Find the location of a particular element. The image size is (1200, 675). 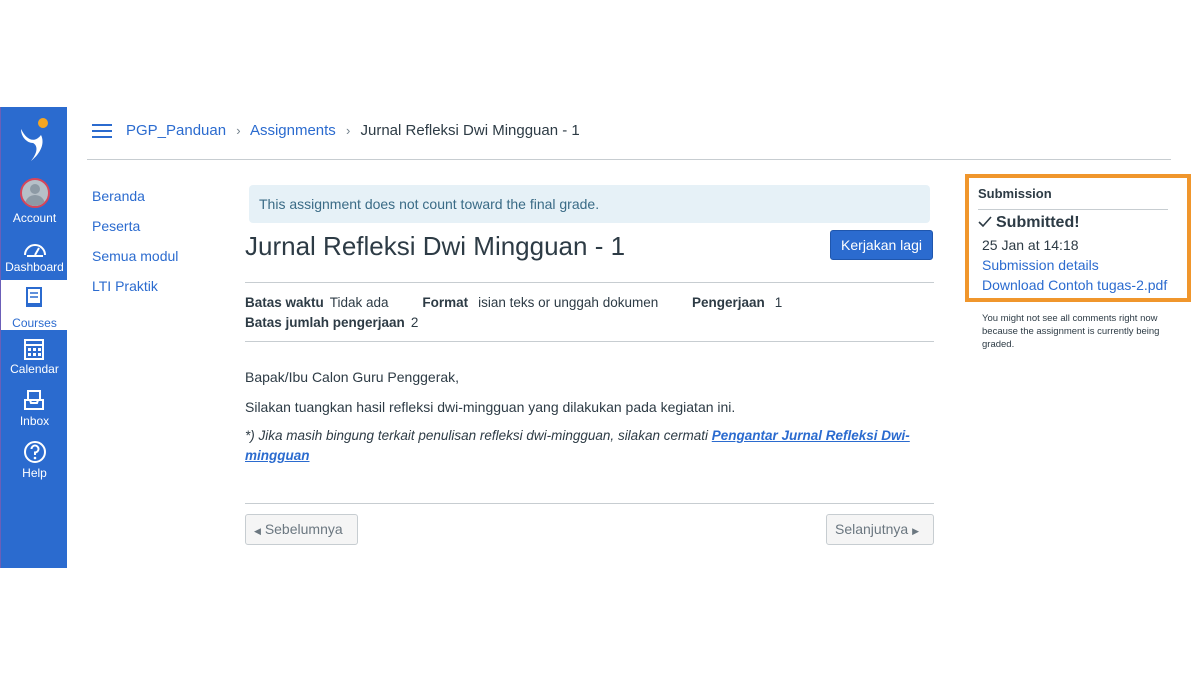

brand-logo is located at coordinates (35, 140).